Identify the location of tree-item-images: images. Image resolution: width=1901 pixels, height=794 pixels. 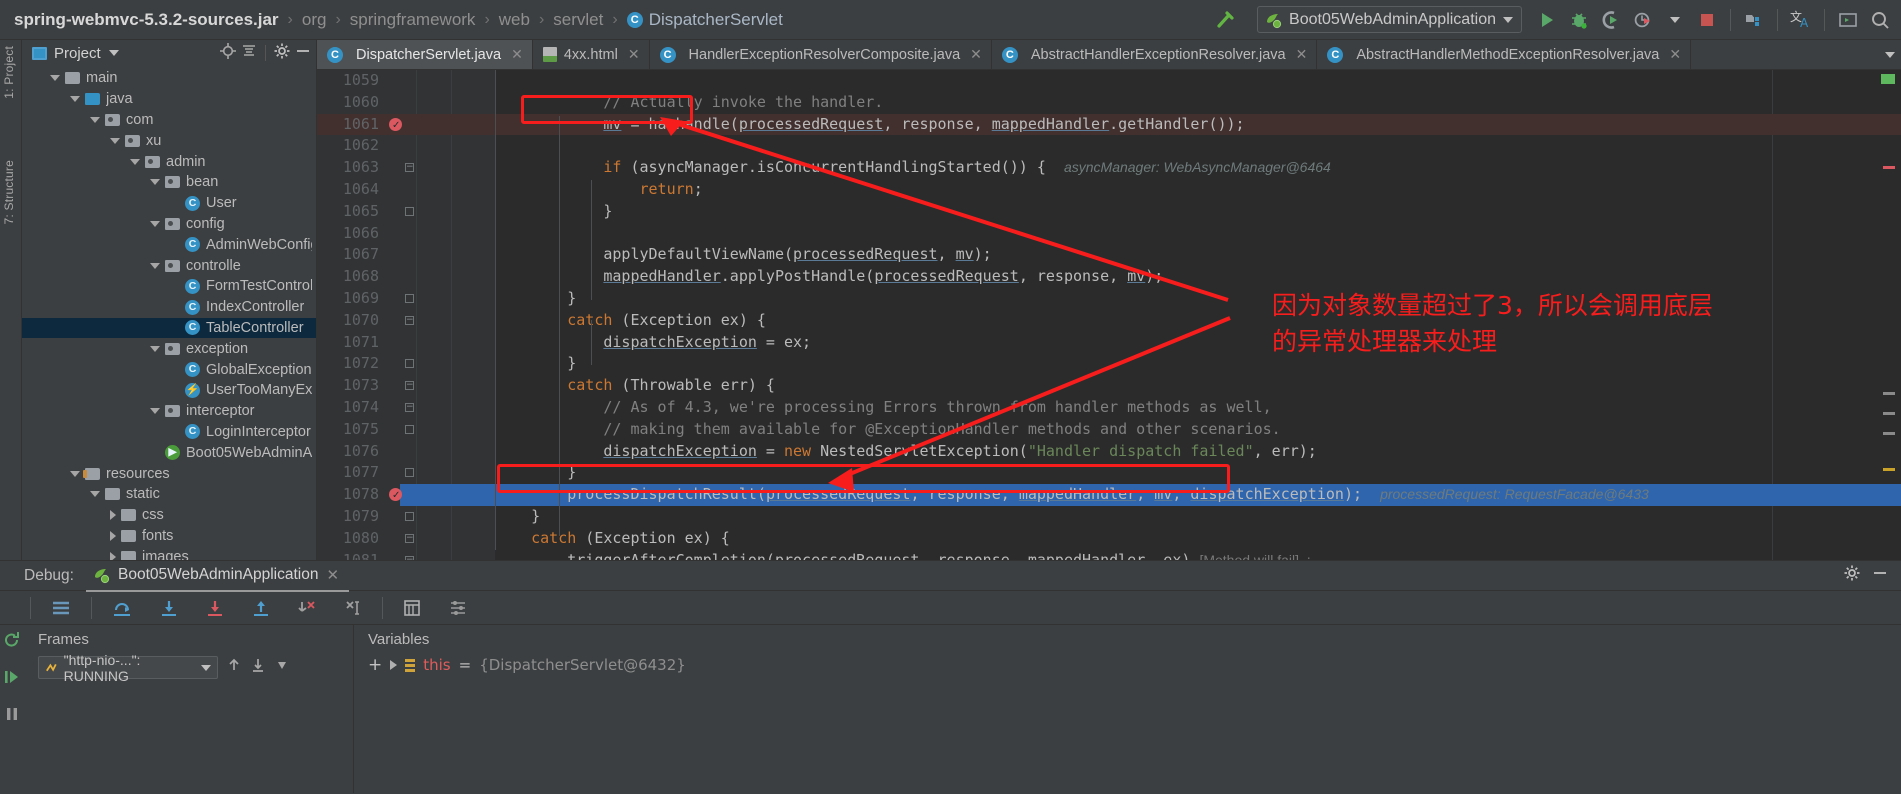
(169, 553).